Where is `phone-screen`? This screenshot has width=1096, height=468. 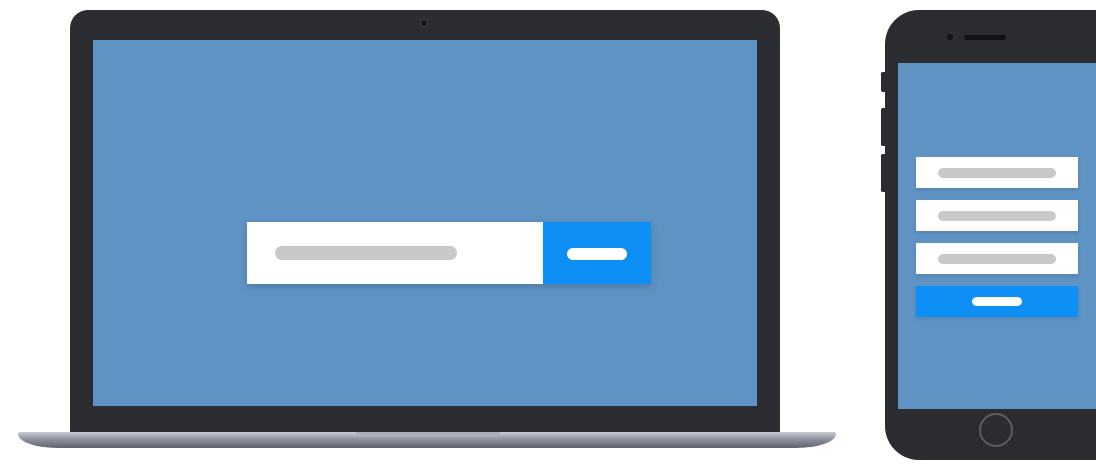
phone-screen is located at coordinates (997, 236).